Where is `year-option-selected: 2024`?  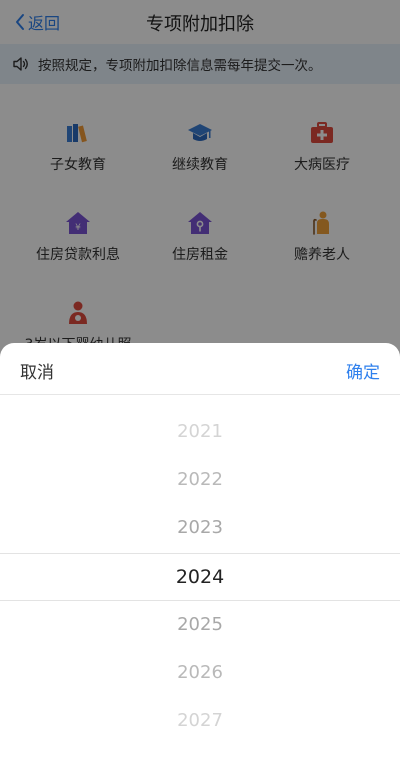 year-option-selected: 2024 is located at coordinates (200, 577).